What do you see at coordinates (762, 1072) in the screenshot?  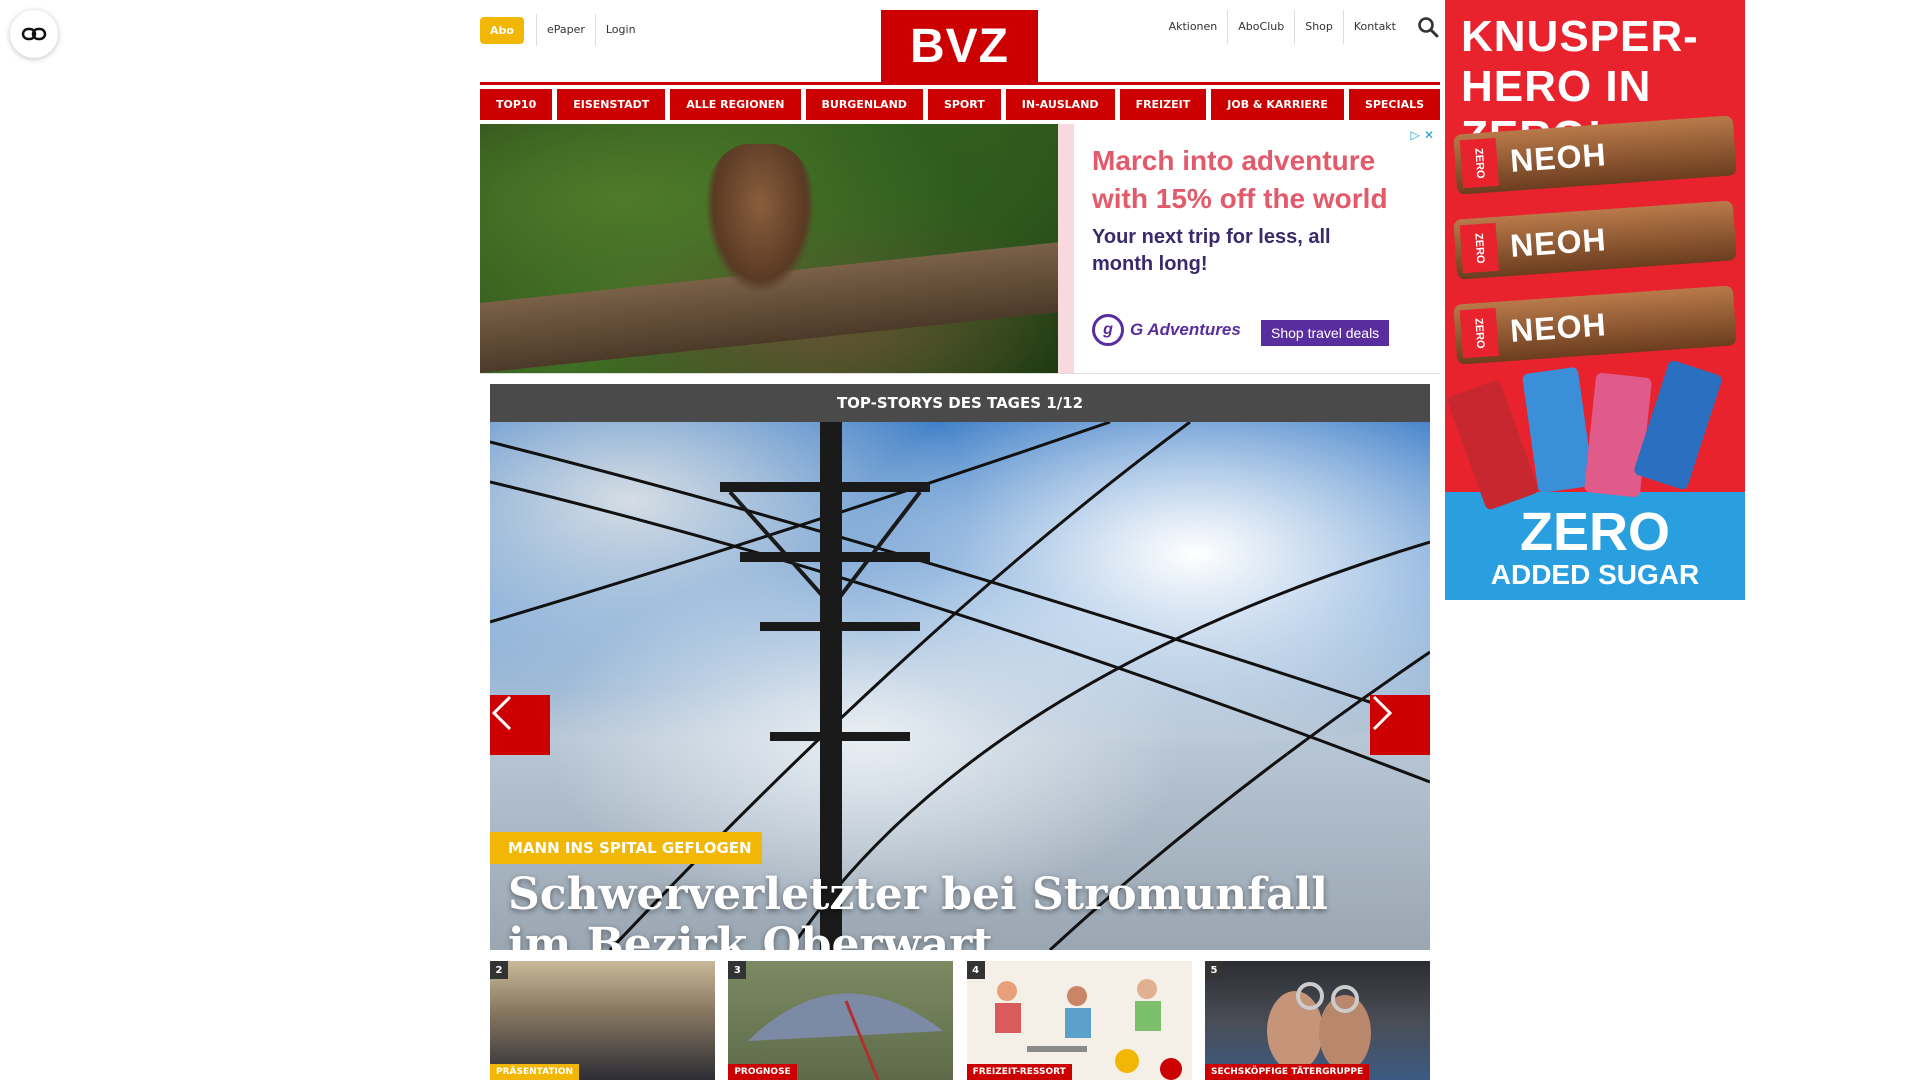 I see `teaser-tag: PROGNOSE` at bounding box center [762, 1072].